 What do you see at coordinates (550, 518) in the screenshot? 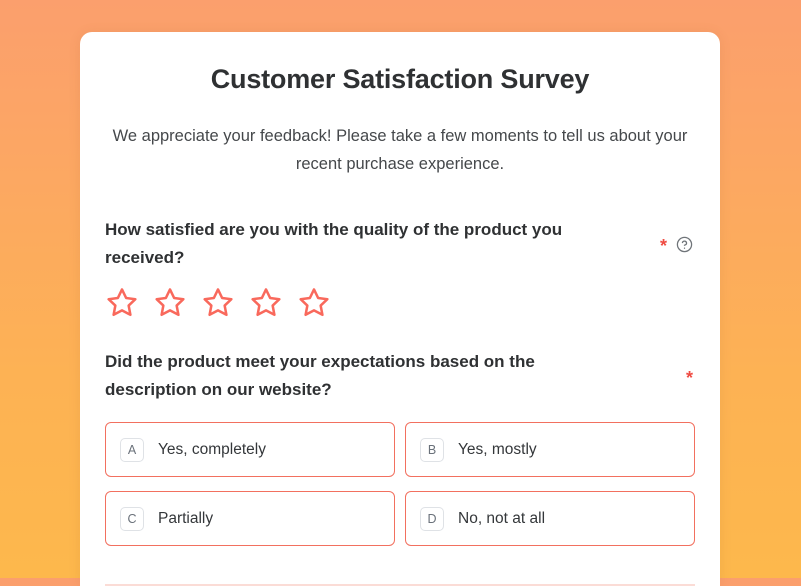
I see `option-card-d: D No, not at all` at bounding box center [550, 518].